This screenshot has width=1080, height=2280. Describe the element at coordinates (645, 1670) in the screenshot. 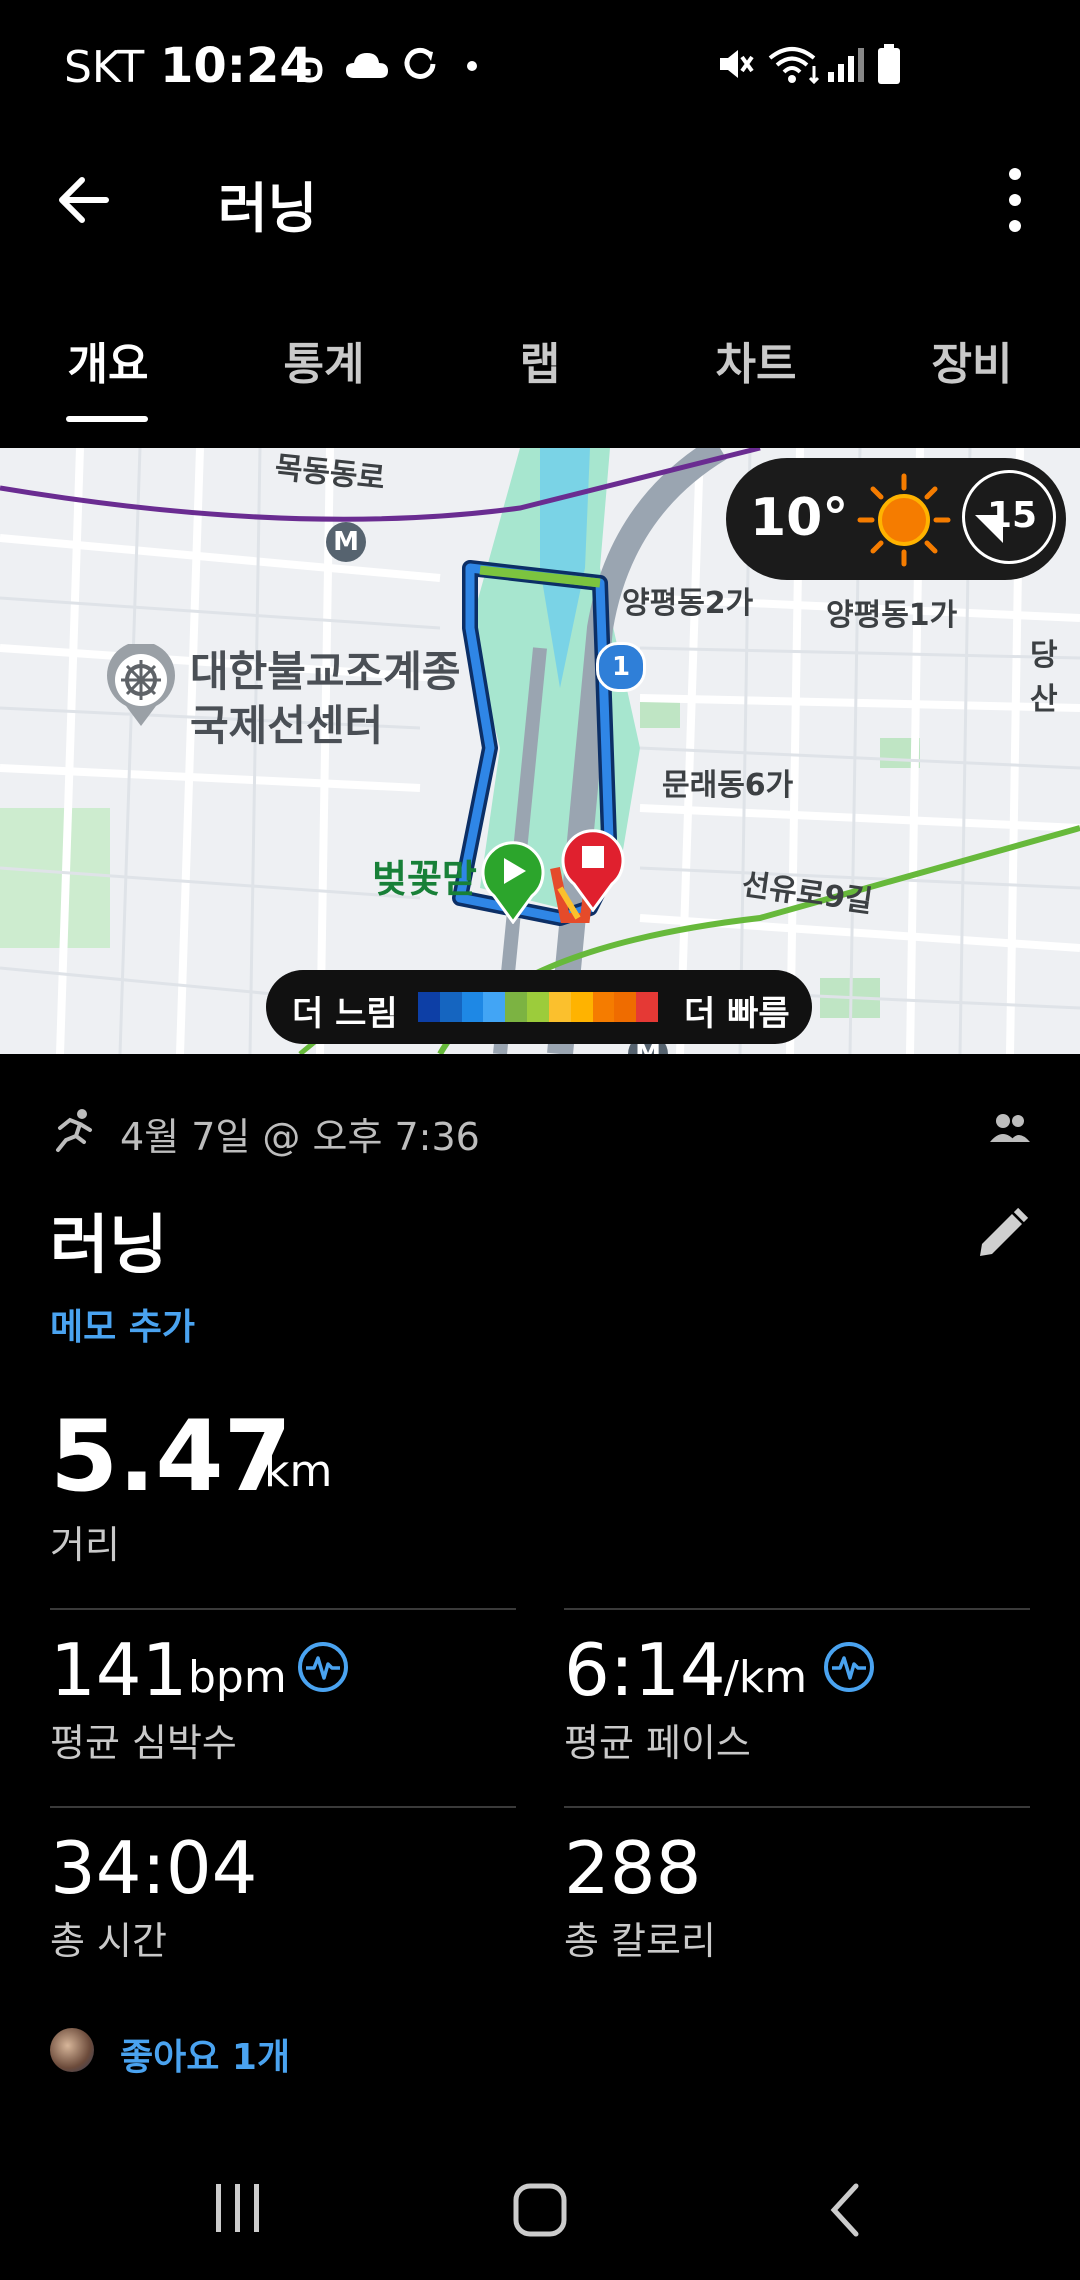

I see `pace-value: 6:14` at that location.